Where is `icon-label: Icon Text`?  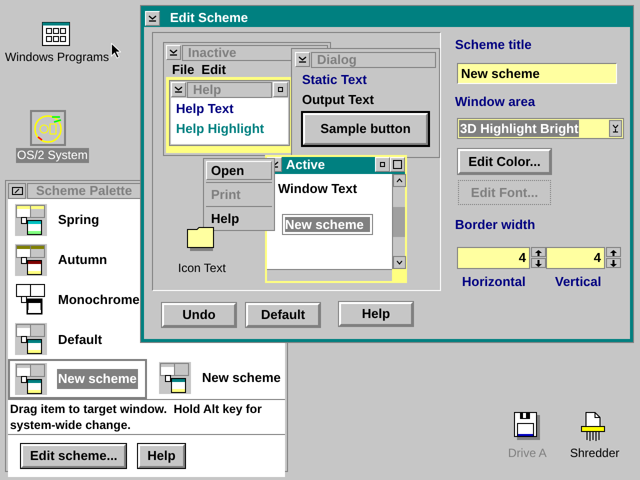 icon-label: Icon Text is located at coordinates (202, 268).